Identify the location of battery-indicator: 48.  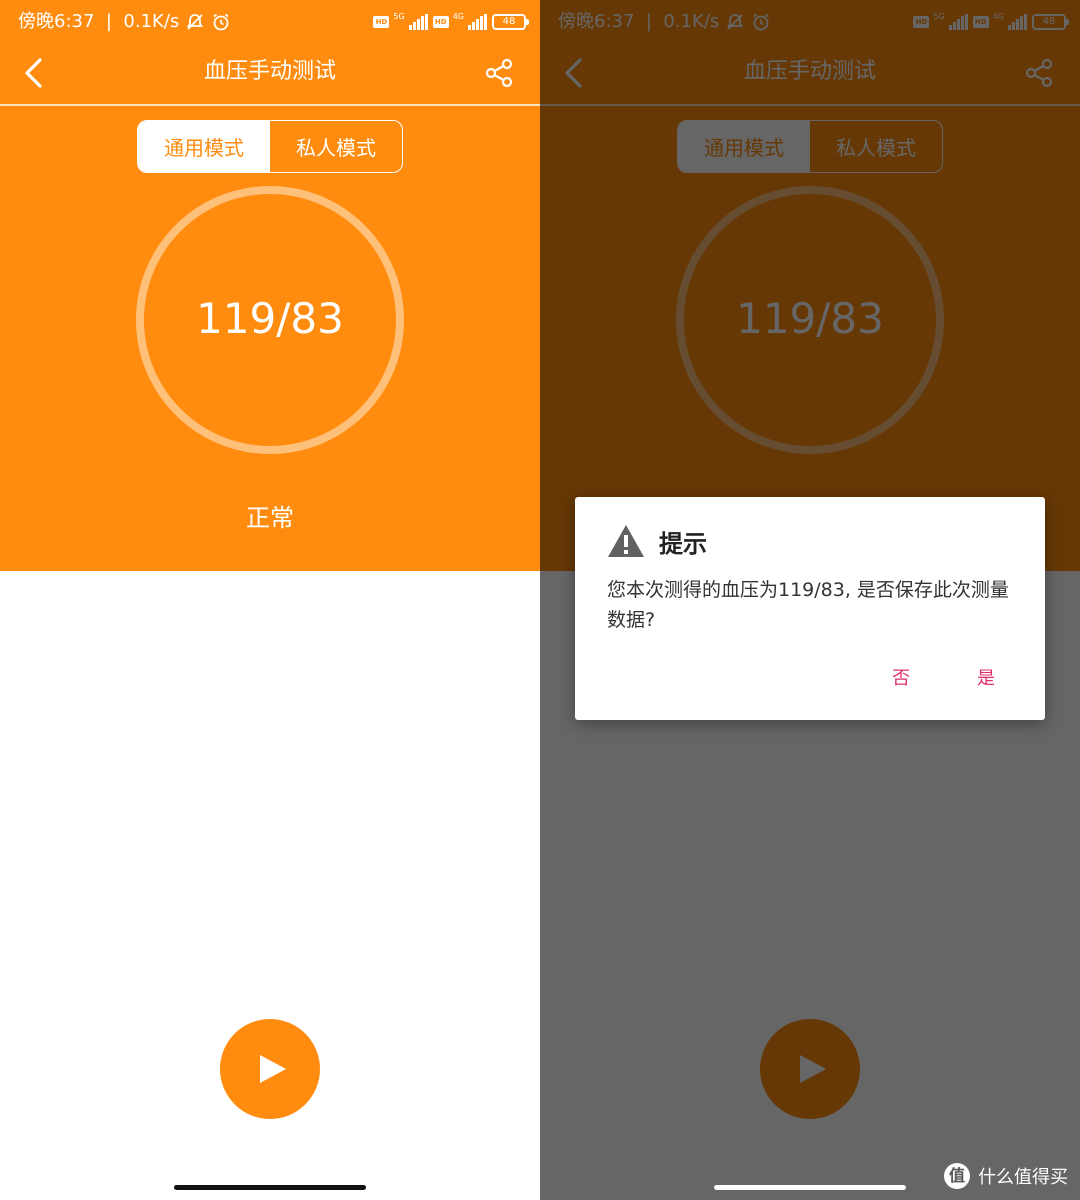
(510, 22).